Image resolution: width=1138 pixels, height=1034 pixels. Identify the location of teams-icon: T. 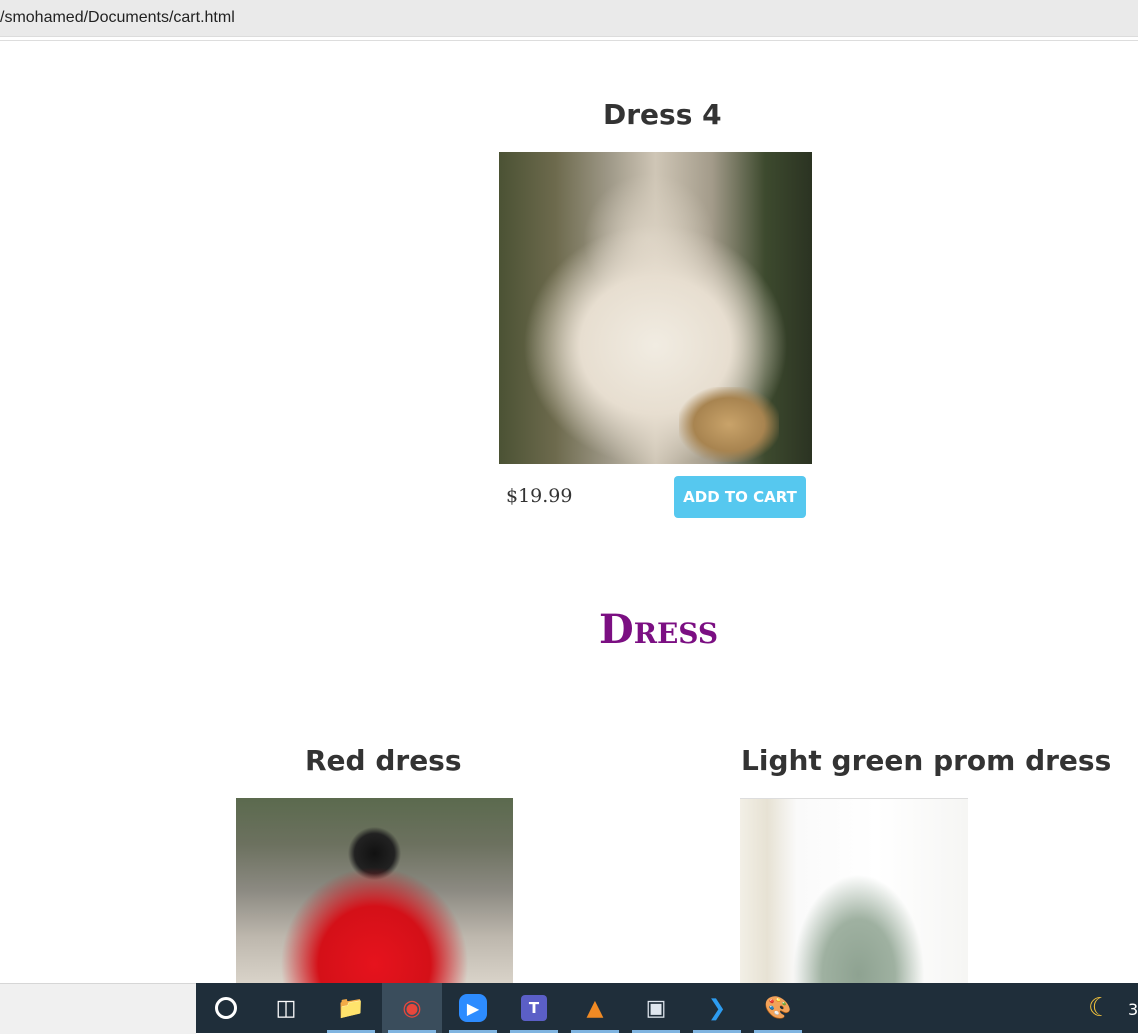
(534, 1008).